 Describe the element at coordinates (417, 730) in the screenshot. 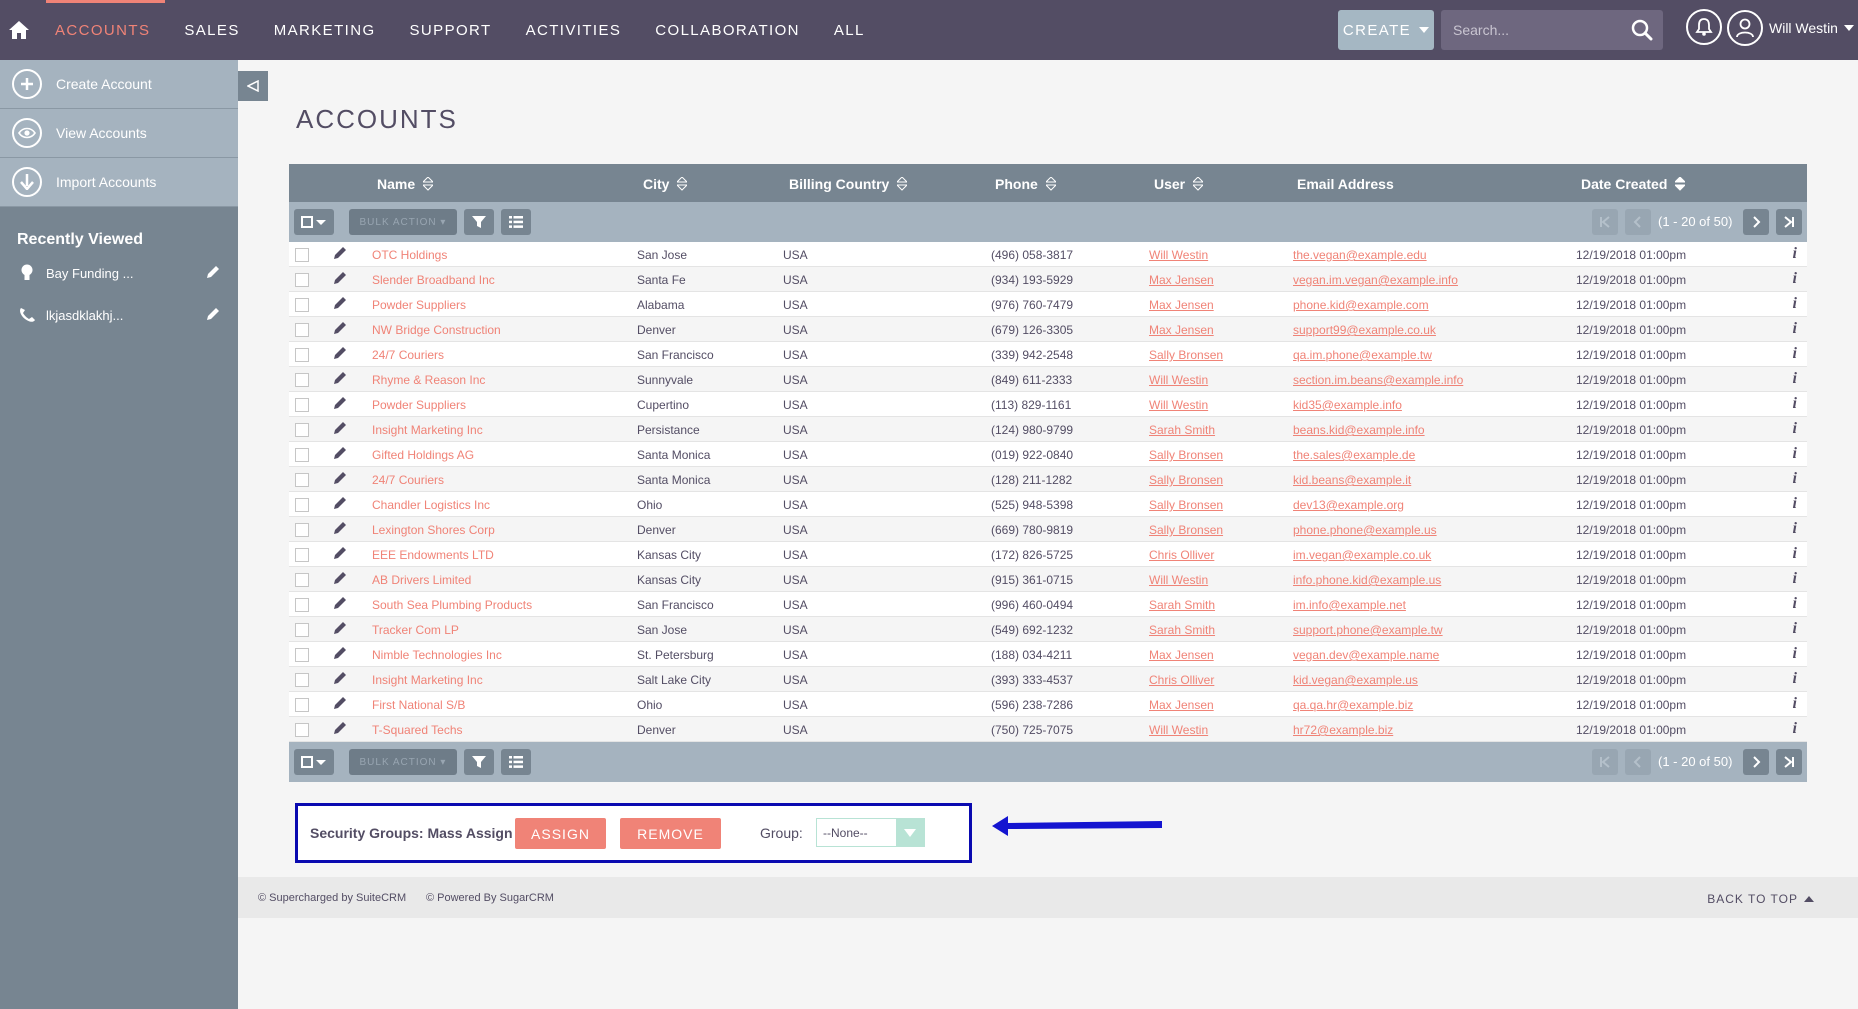

I see `cell-name: T-Squared Techs` at that location.